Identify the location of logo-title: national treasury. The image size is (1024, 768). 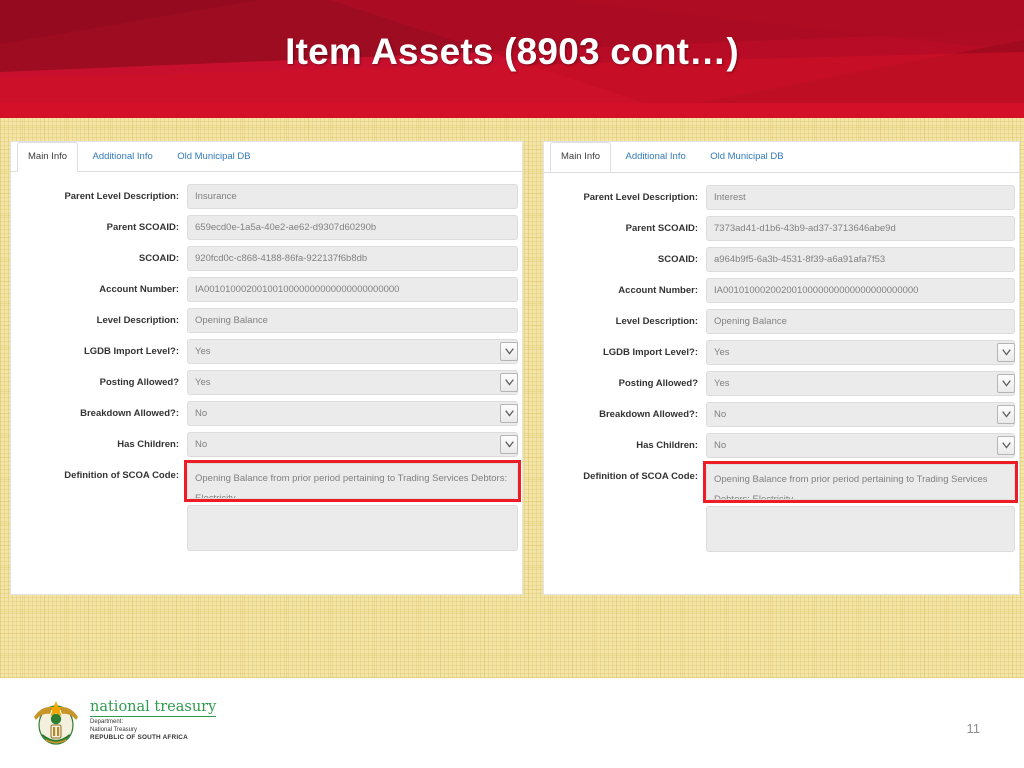
(153, 708).